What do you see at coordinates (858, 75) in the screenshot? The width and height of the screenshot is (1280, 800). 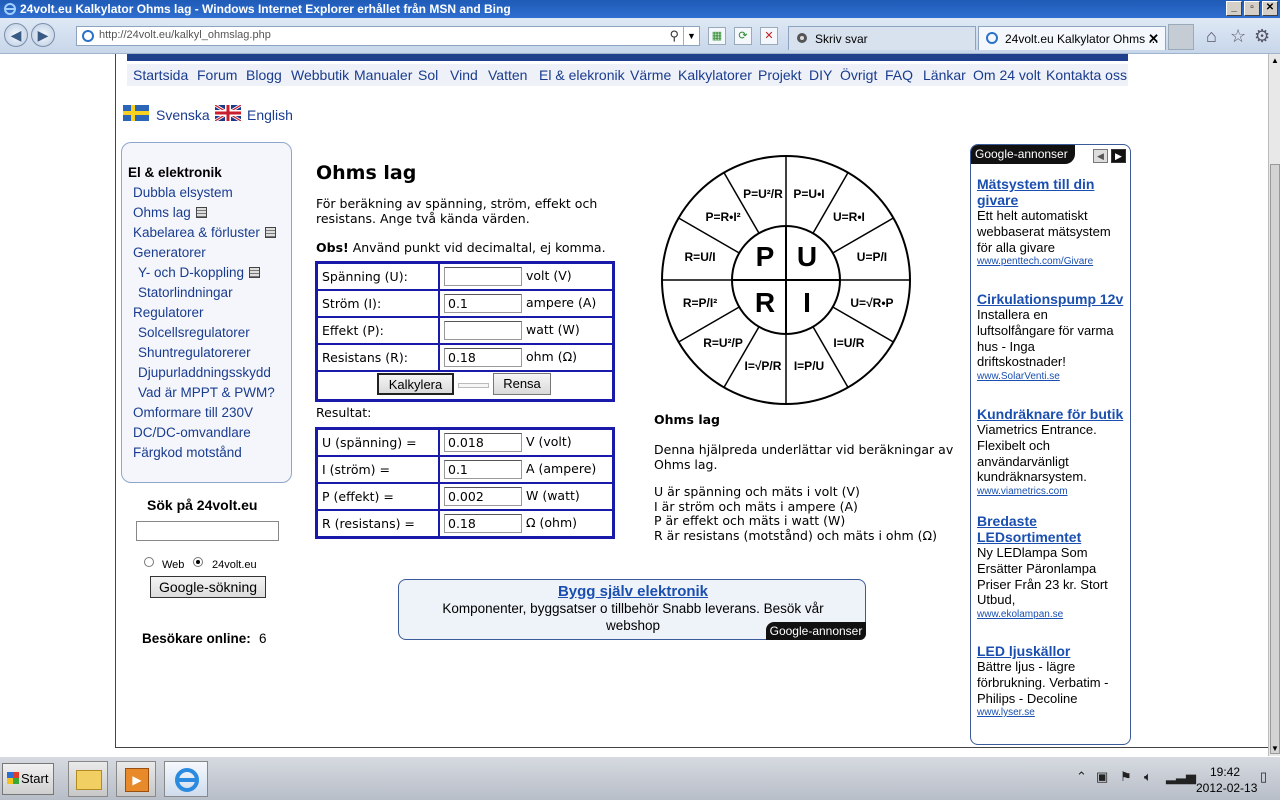 I see `nav-ovrigt: Övrigt` at bounding box center [858, 75].